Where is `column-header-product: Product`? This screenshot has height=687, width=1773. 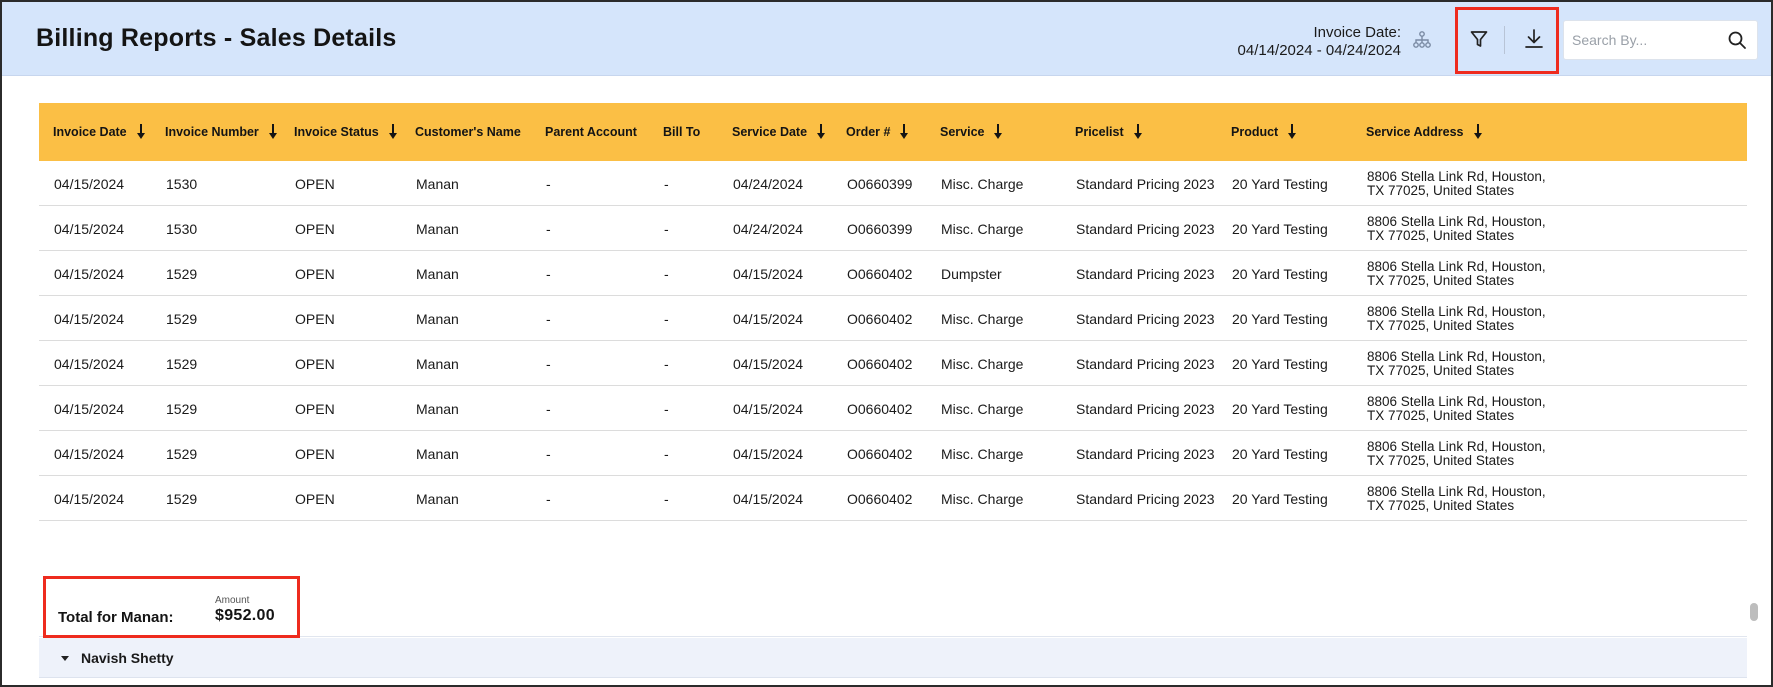
column-header-product: Product is located at coordinates (1264, 132).